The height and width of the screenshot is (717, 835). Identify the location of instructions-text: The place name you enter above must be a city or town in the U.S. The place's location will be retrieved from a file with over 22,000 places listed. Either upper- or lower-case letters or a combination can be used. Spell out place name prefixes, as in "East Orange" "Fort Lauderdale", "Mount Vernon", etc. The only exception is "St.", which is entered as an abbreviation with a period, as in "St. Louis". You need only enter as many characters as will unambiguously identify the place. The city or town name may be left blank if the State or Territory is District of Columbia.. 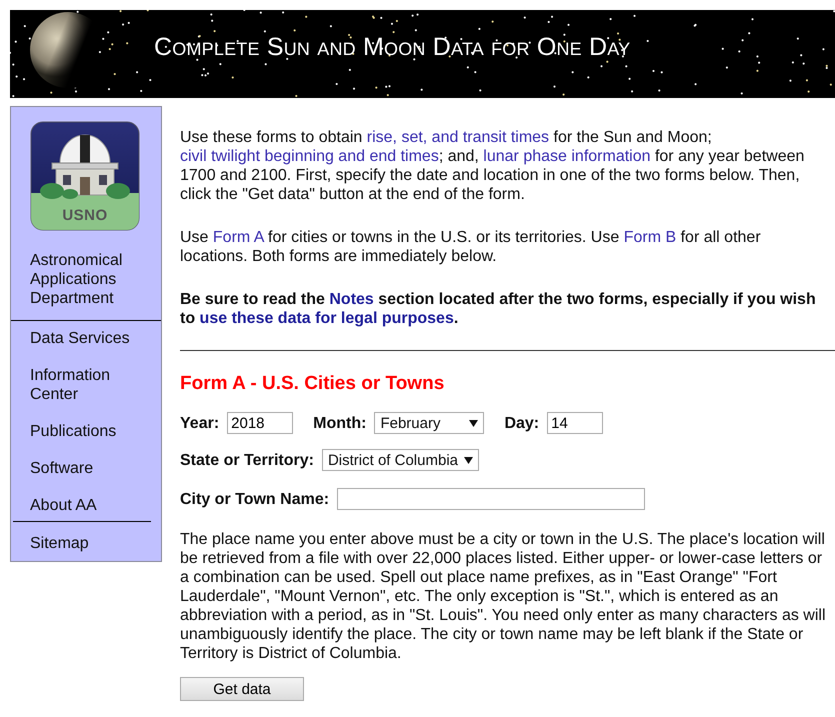
(503, 596).